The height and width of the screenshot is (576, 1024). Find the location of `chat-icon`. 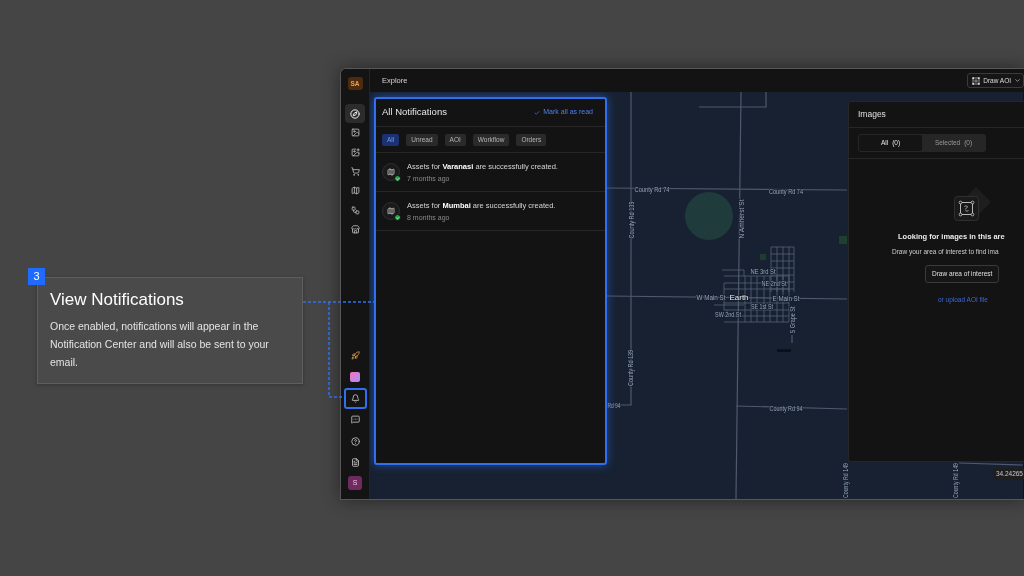

chat-icon is located at coordinates (355, 420).